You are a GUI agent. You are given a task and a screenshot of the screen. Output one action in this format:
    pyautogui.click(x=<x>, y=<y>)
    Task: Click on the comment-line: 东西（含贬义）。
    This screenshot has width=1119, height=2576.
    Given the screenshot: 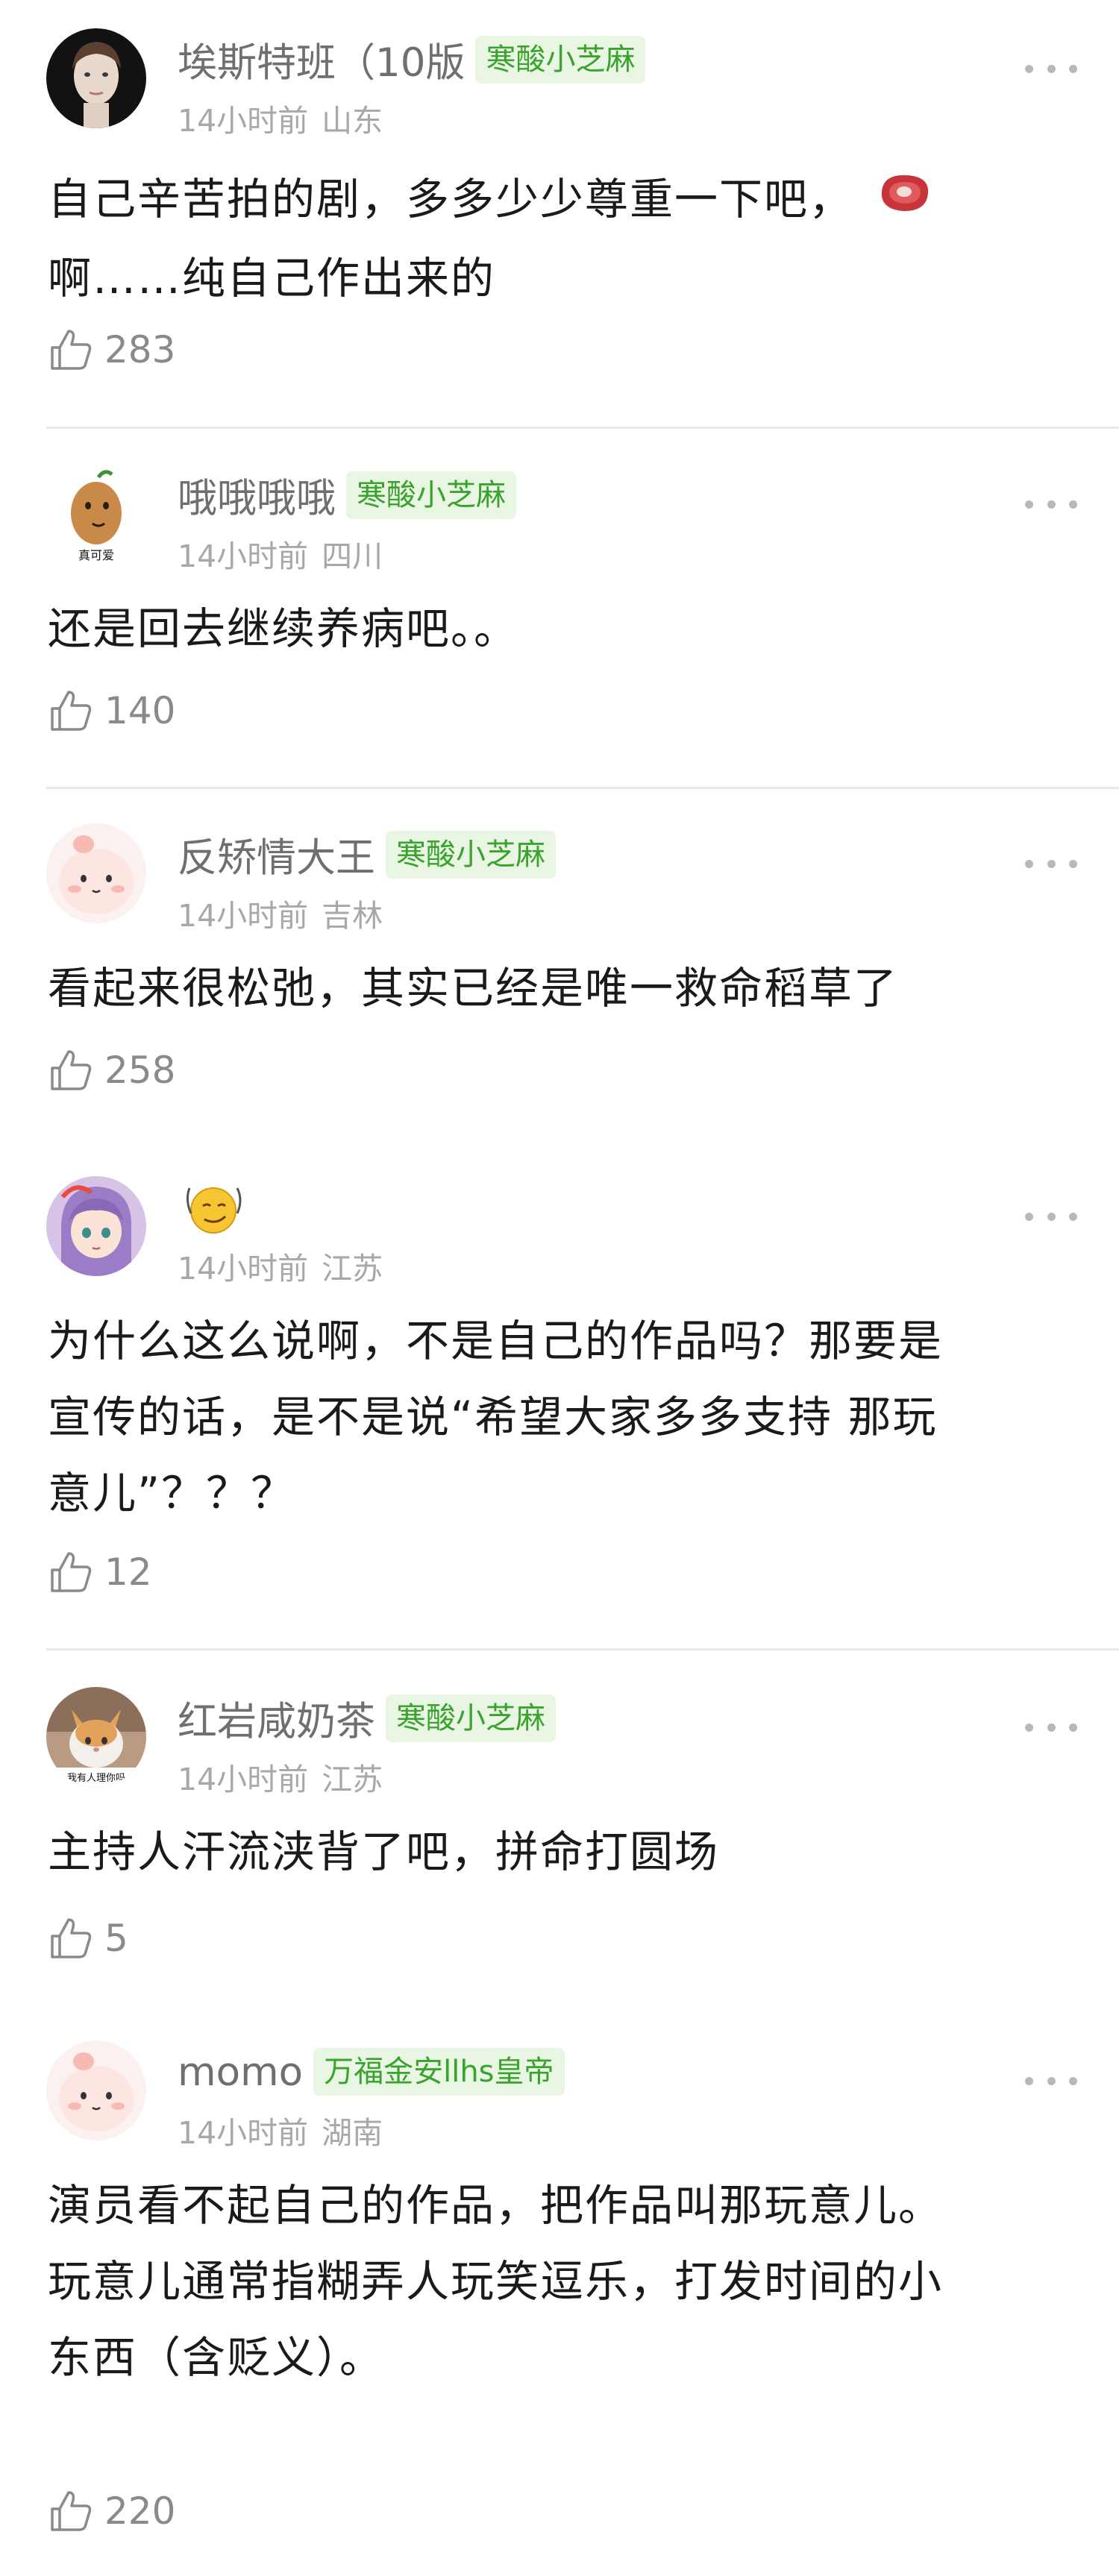 What is the action you would take?
    pyautogui.click(x=216, y=2357)
    